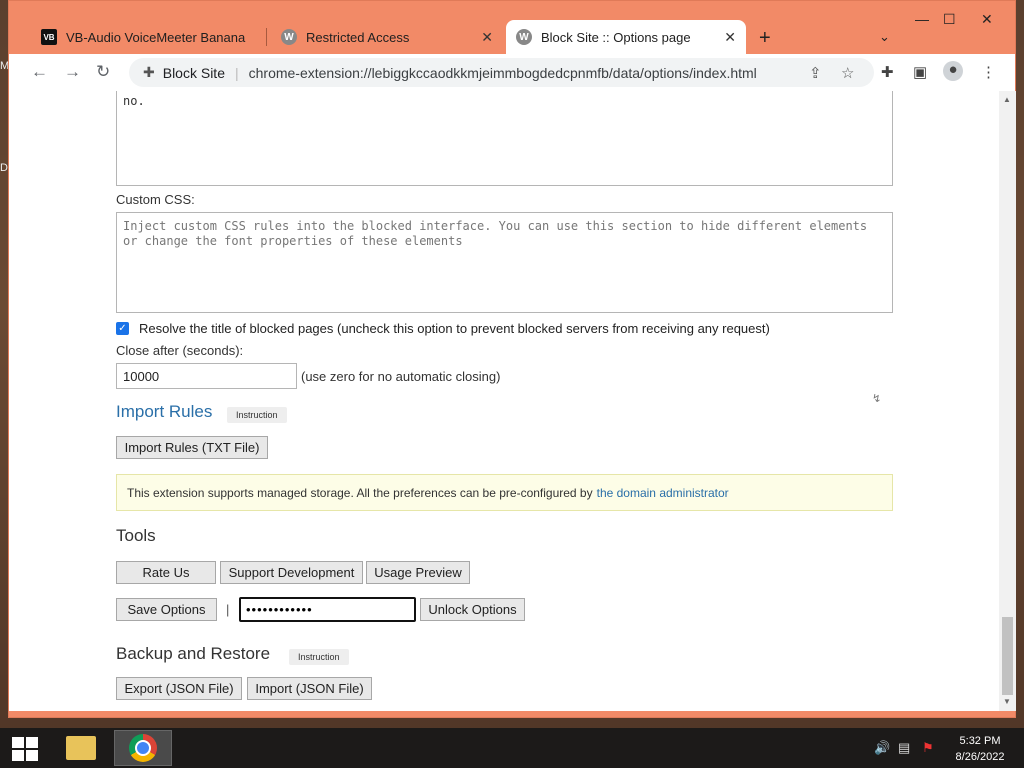 This screenshot has height=768, width=1024. Describe the element at coordinates (143, 748) in the screenshot. I see `chrome-icon` at that location.